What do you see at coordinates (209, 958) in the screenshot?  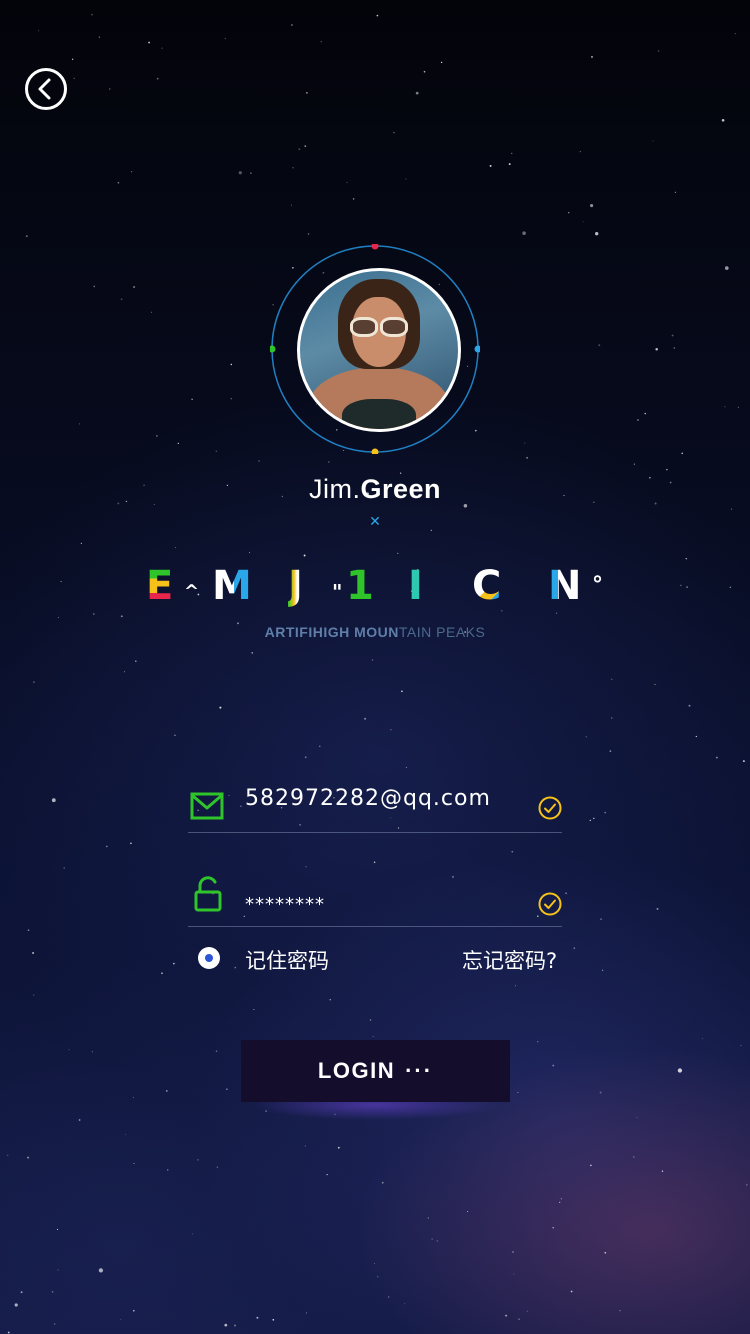 I see `remember-password-radio` at bounding box center [209, 958].